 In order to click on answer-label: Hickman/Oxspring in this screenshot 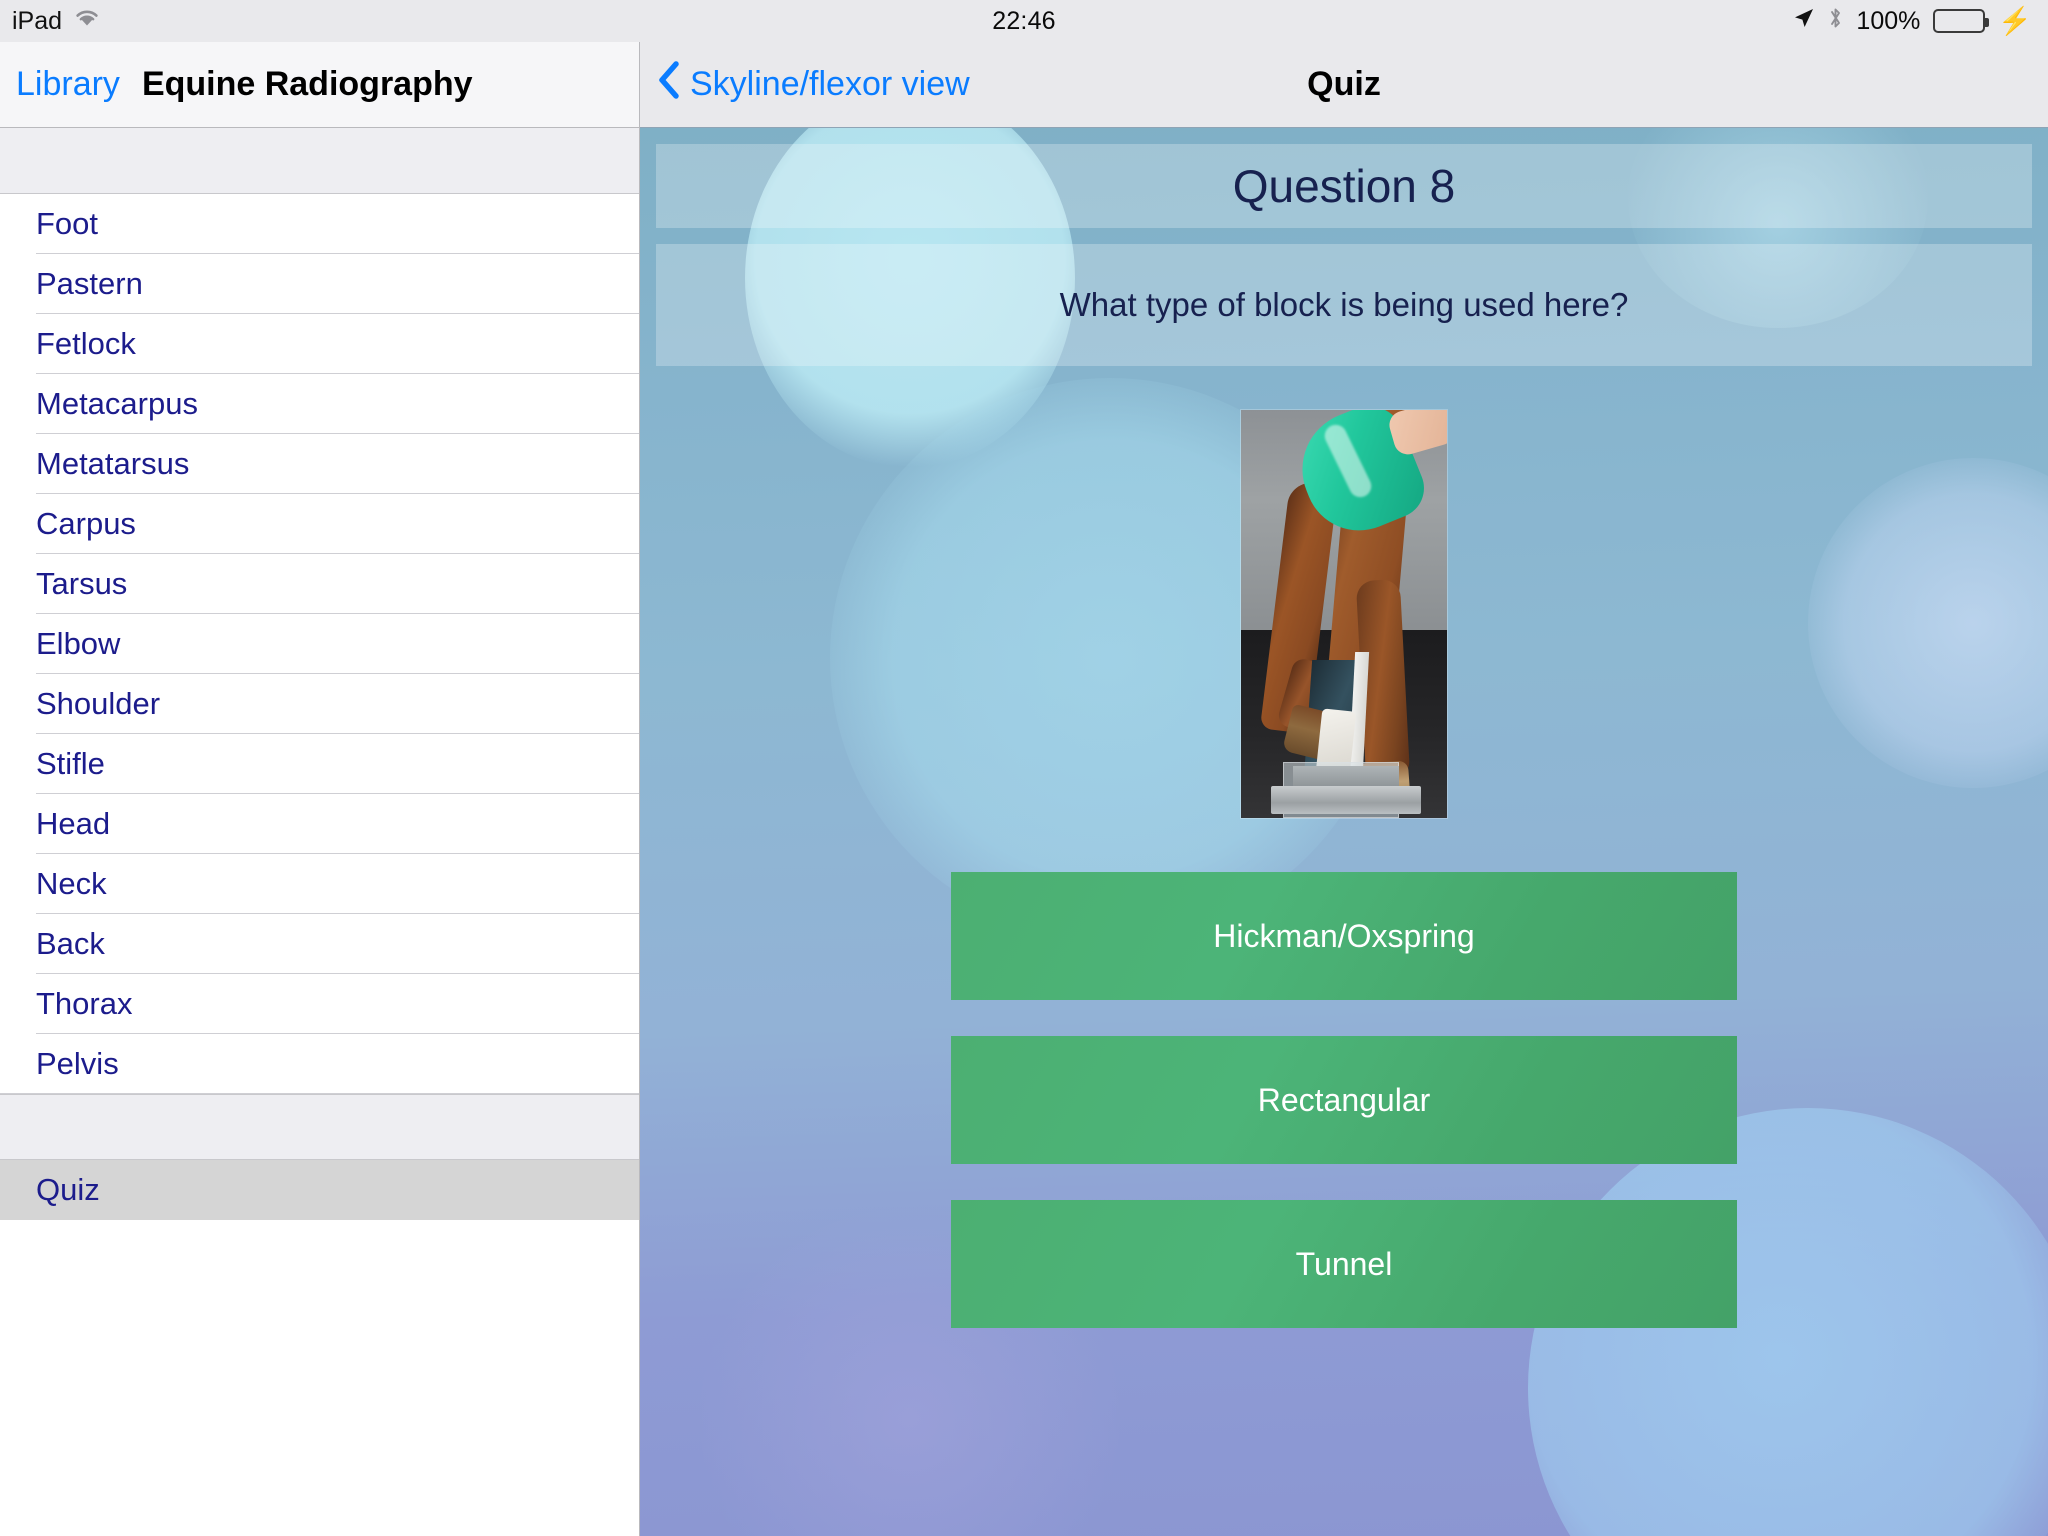, I will do `click(1344, 935)`.